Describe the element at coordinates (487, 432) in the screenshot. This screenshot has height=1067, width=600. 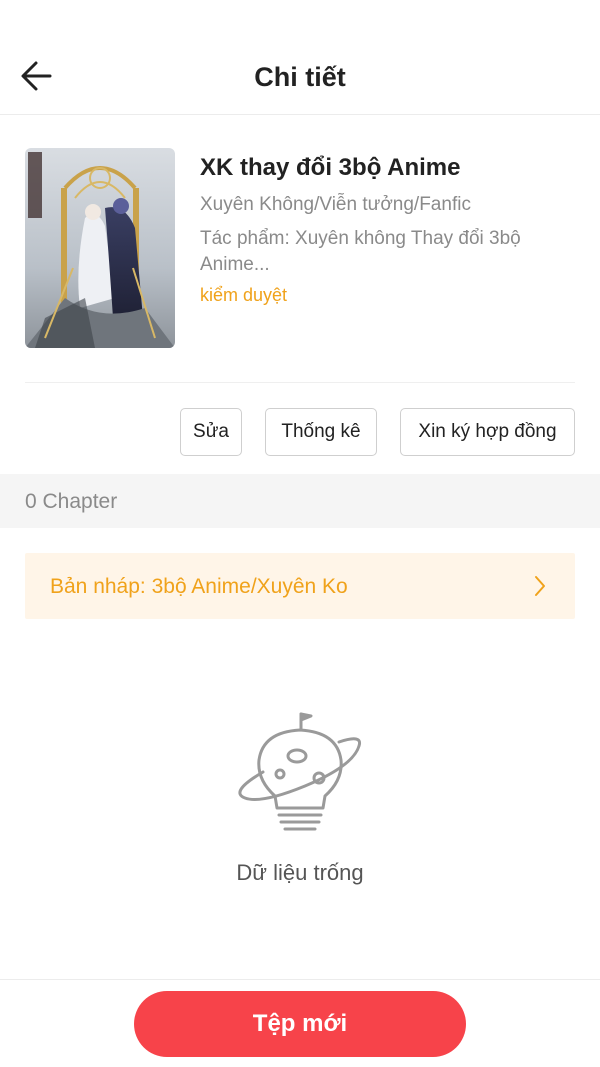
I see `request-contract-button: Xin ký hợp đồng` at that location.